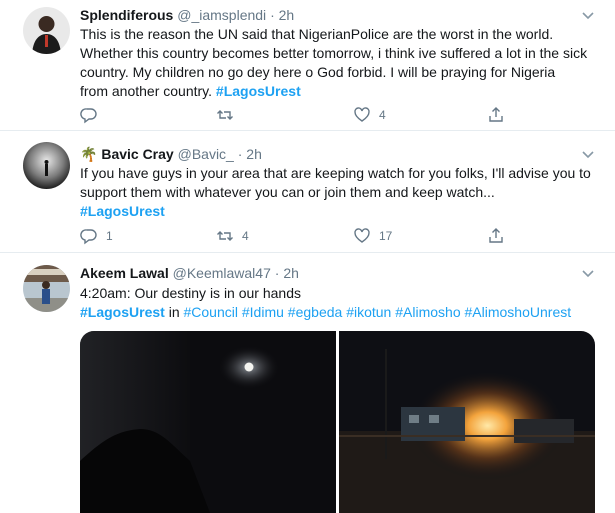  Describe the element at coordinates (89, 154) in the screenshot. I see `name-emoji: 🌴` at that location.